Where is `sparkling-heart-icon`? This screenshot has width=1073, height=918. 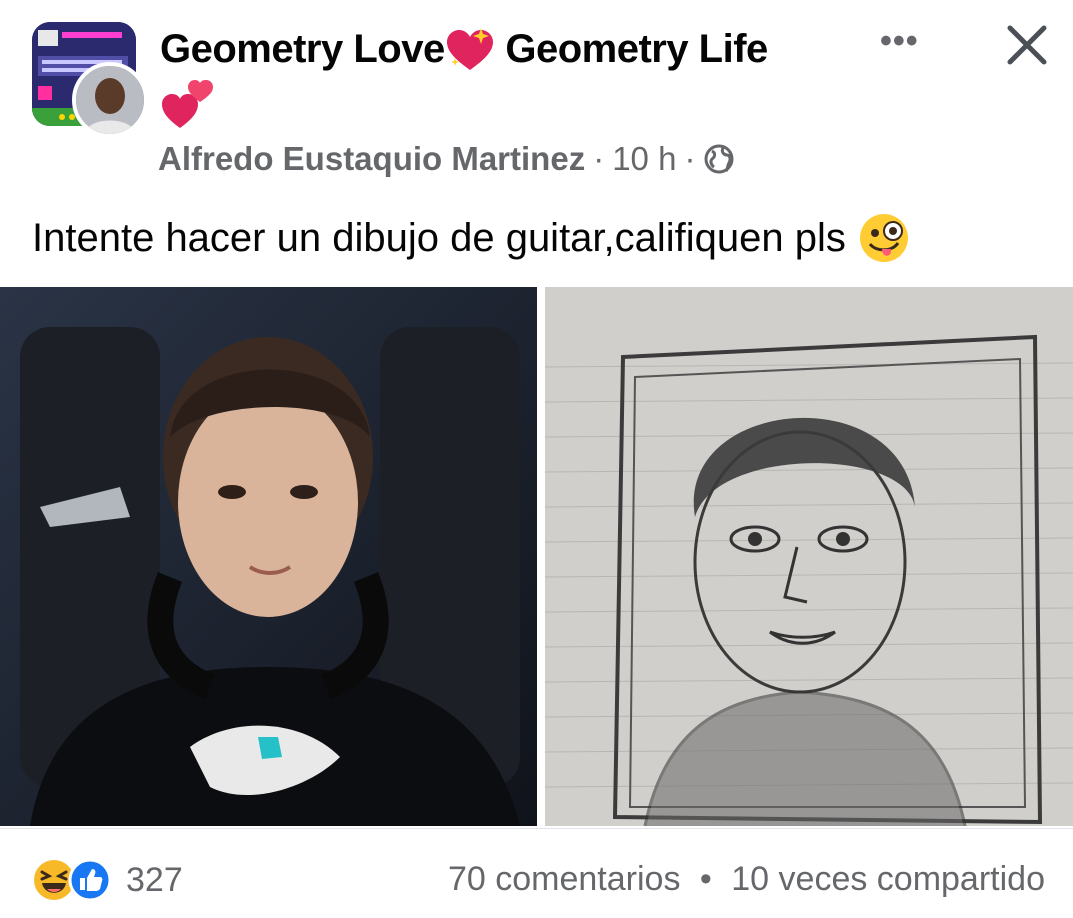
sparkling-heart-icon is located at coordinates (469, 49).